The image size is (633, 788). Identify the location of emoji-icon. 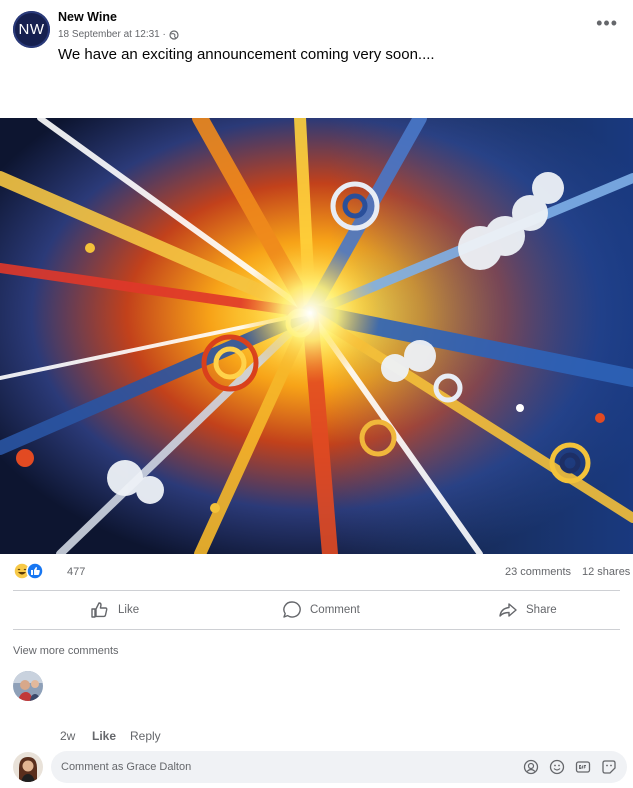
(557, 767).